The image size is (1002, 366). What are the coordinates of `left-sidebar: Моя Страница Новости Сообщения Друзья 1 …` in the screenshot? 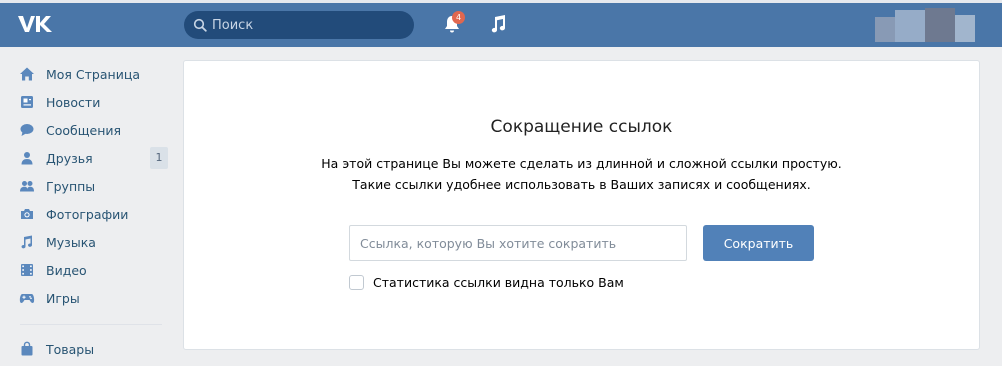 It's located at (86, 211).